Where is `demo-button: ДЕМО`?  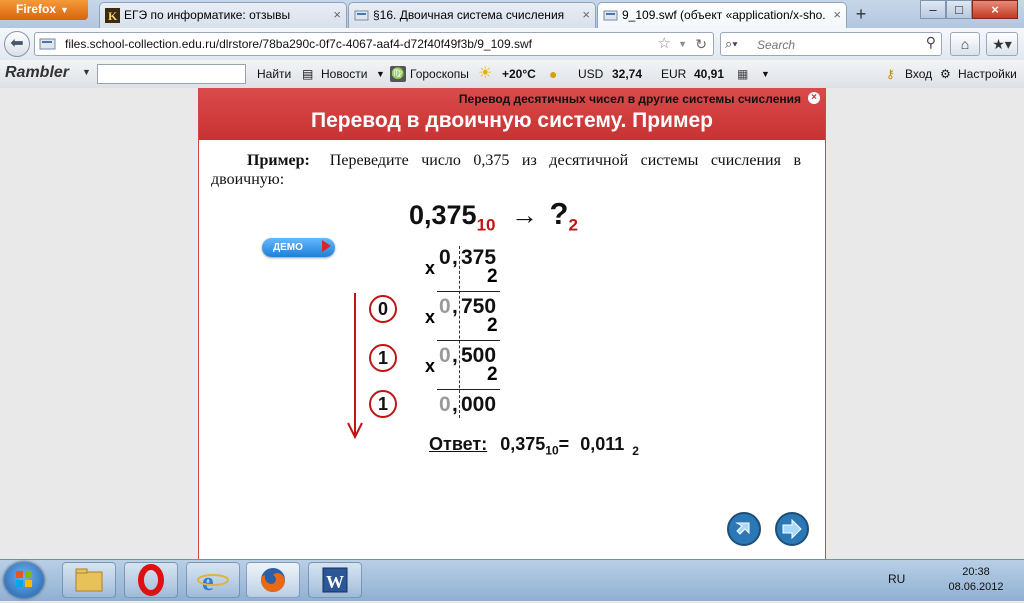 demo-button: ДЕМО is located at coordinates (298, 247).